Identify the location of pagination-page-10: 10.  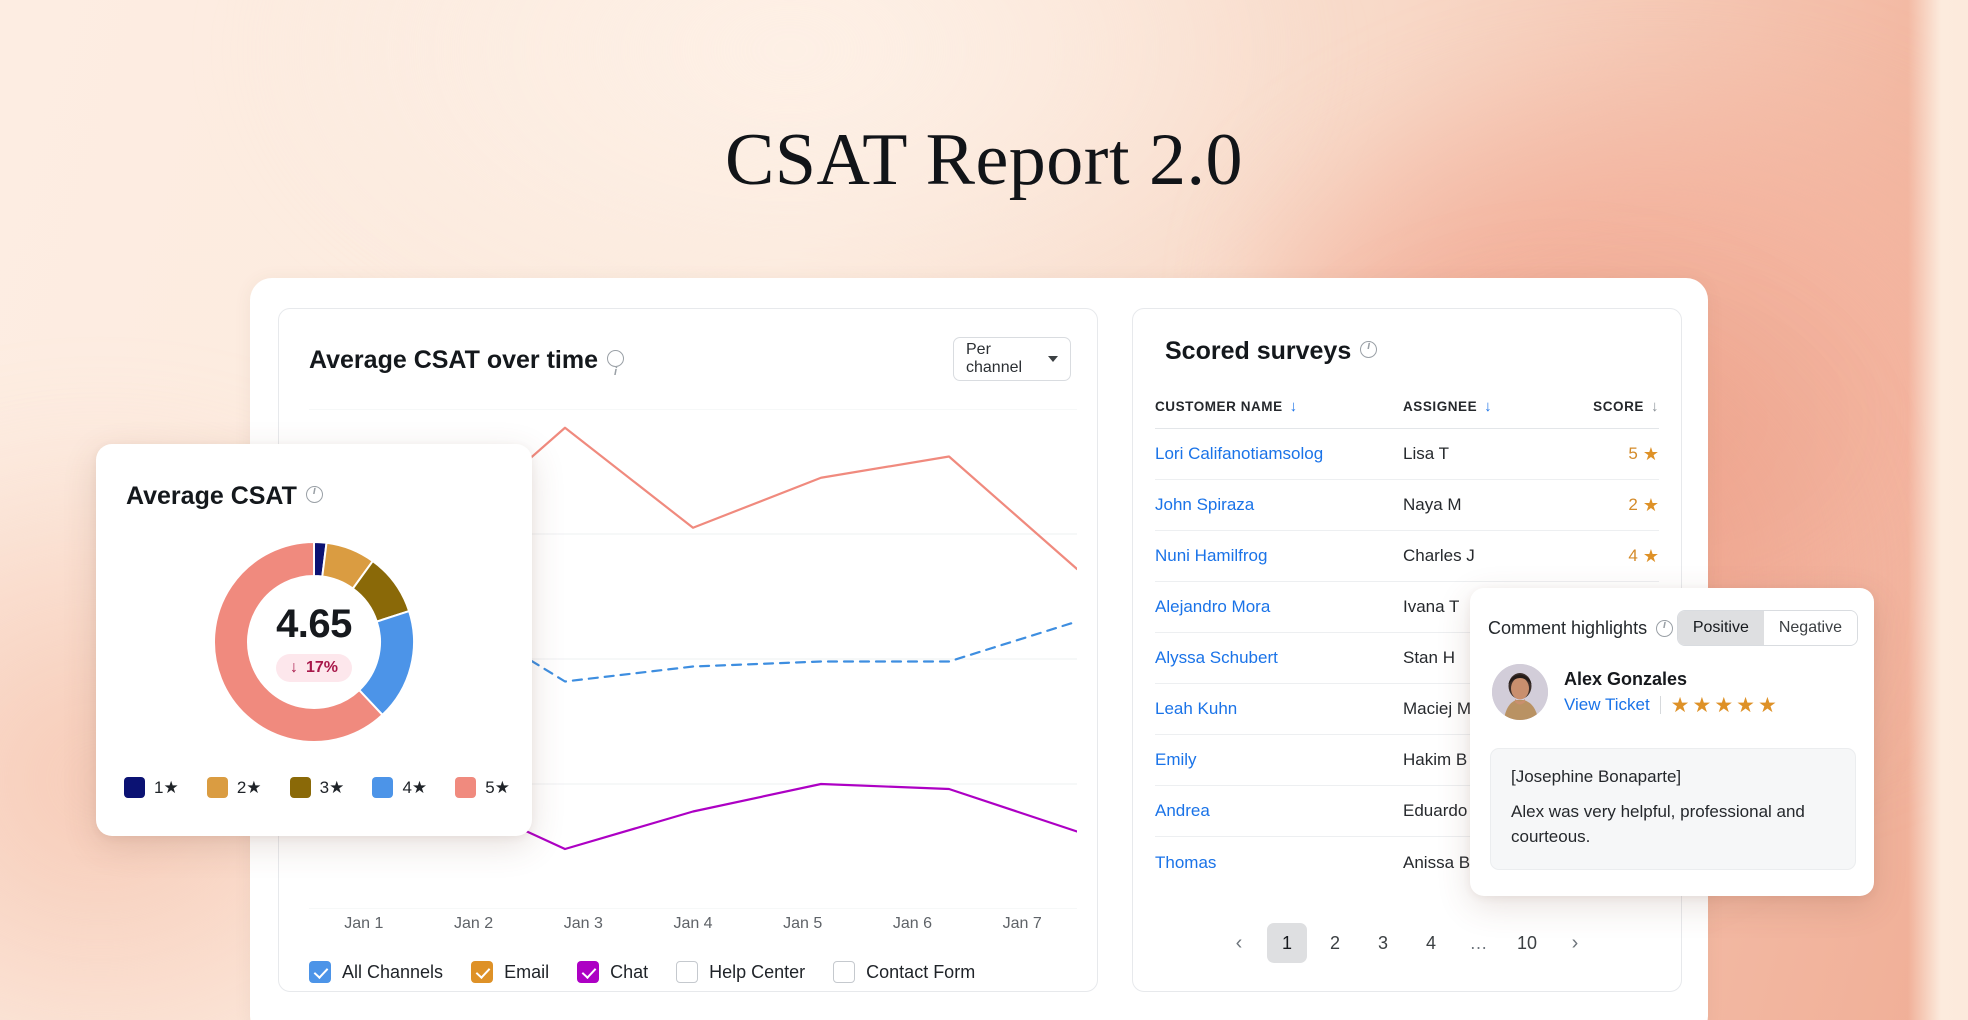
(1527, 943).